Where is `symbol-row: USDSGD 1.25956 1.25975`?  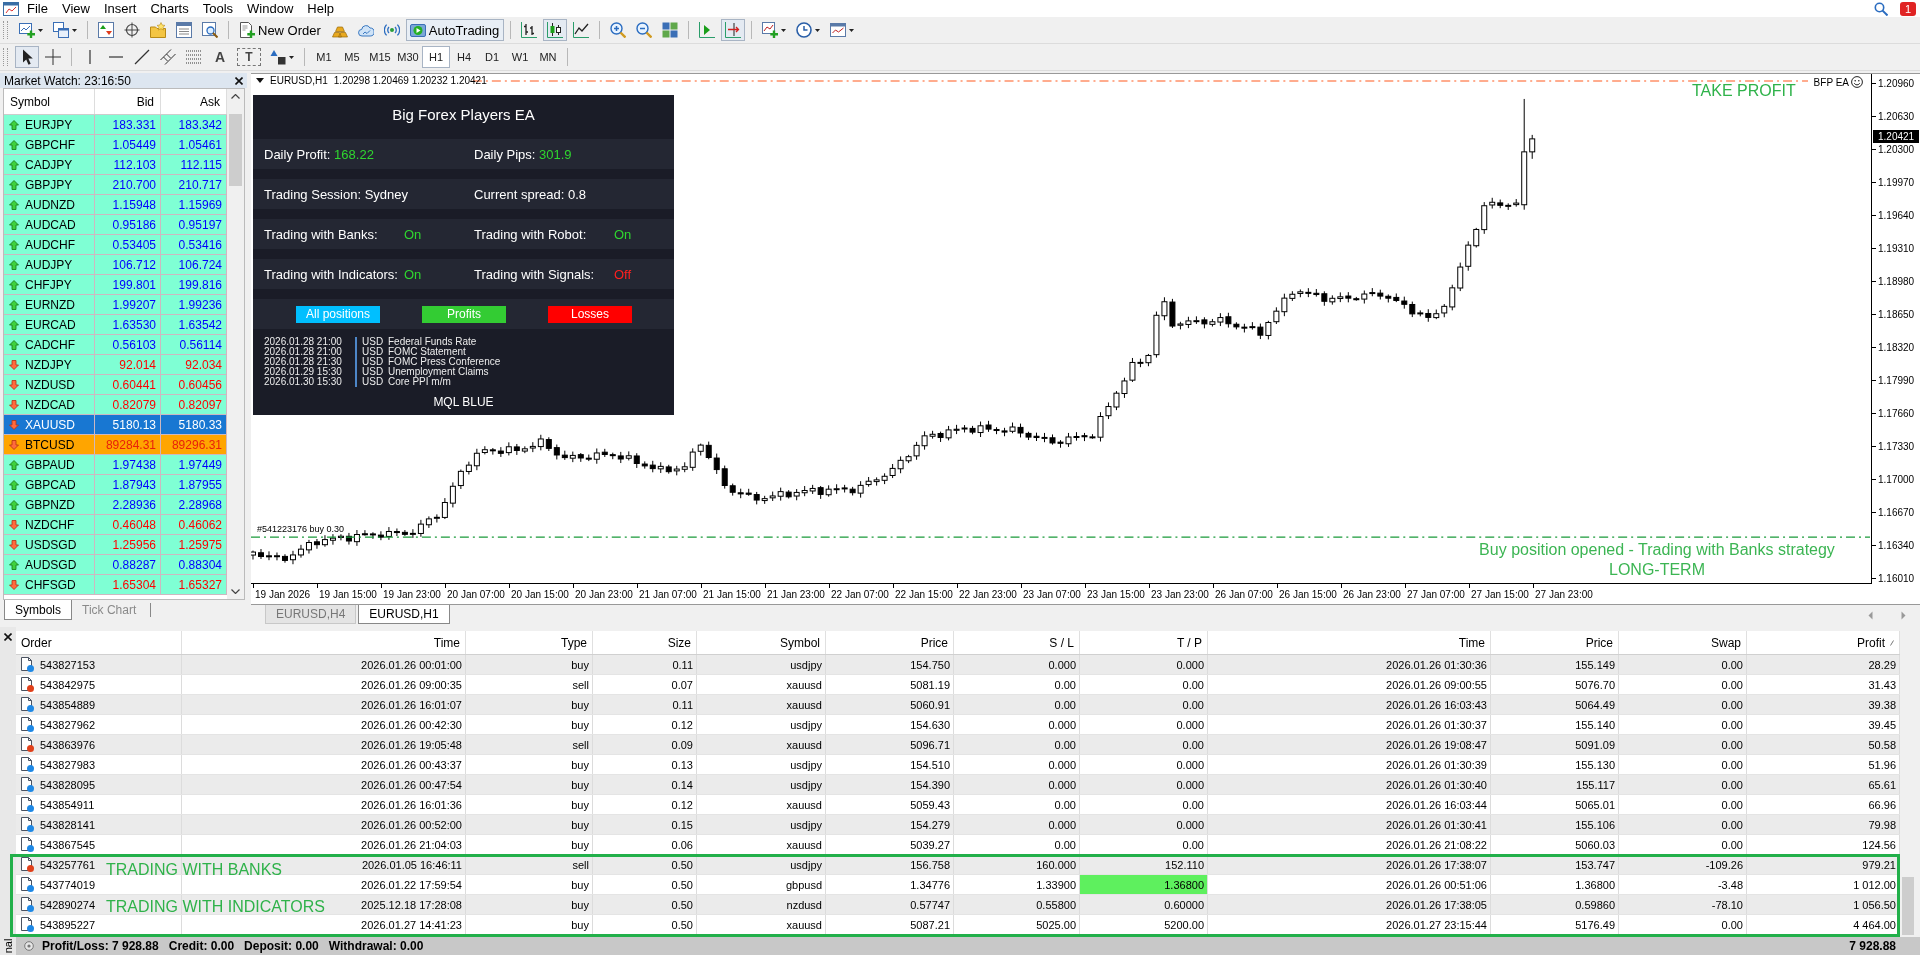
symbol-row: USDSGD 1.25956 1.25975 is located at coordinates (115, 545).